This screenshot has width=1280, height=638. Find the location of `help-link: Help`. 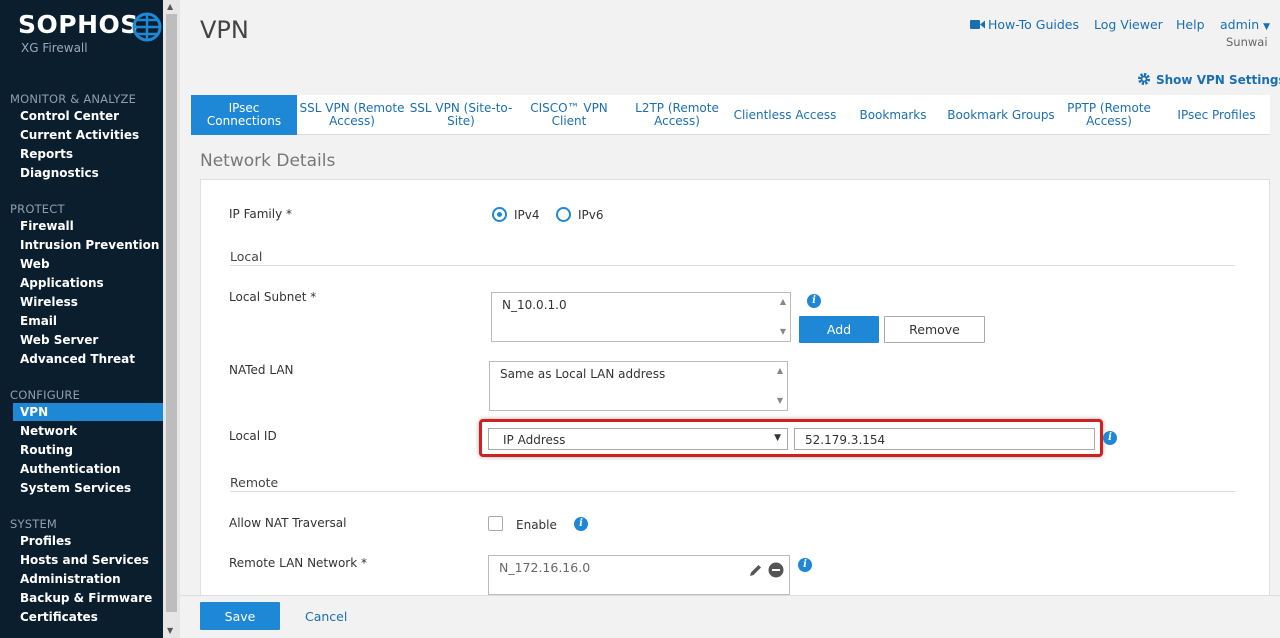

help-link: Help is located at coordinates (1190, 24).